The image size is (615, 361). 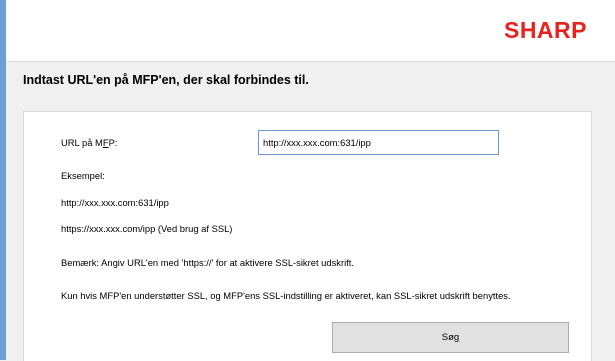 I want to click on header-divider, so click(x=310, y=61).